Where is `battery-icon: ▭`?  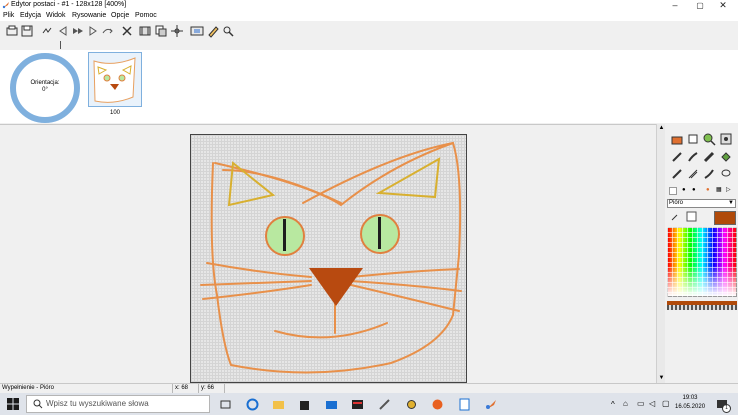 battery-icon: ▭ is located at coordinates (641, 403).